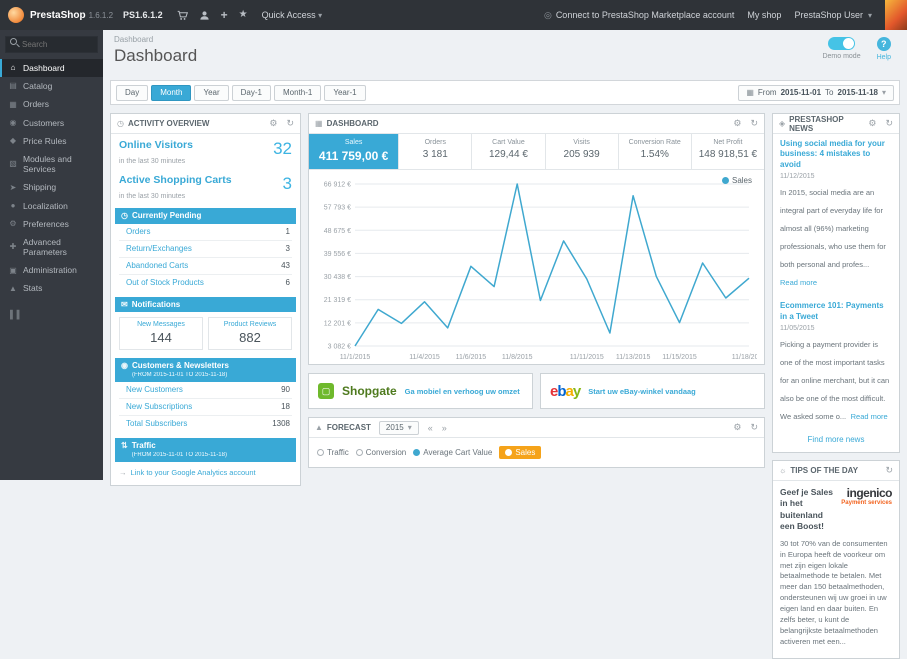 The height and width of the screenshot is (659, 907). What do you see at coordinates (435, 142) in the screenshot?
I see `kpi-label: Orders` at bounding box center [435, 142].